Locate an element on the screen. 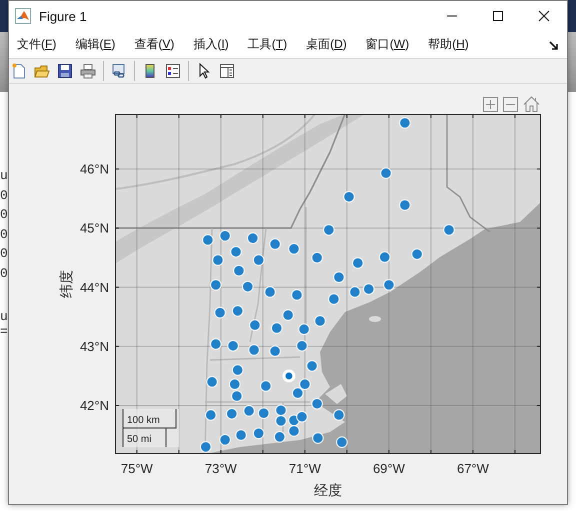 The height and width of the screenshot is (514, 576). home-icon is located at coordinates (531, 104).